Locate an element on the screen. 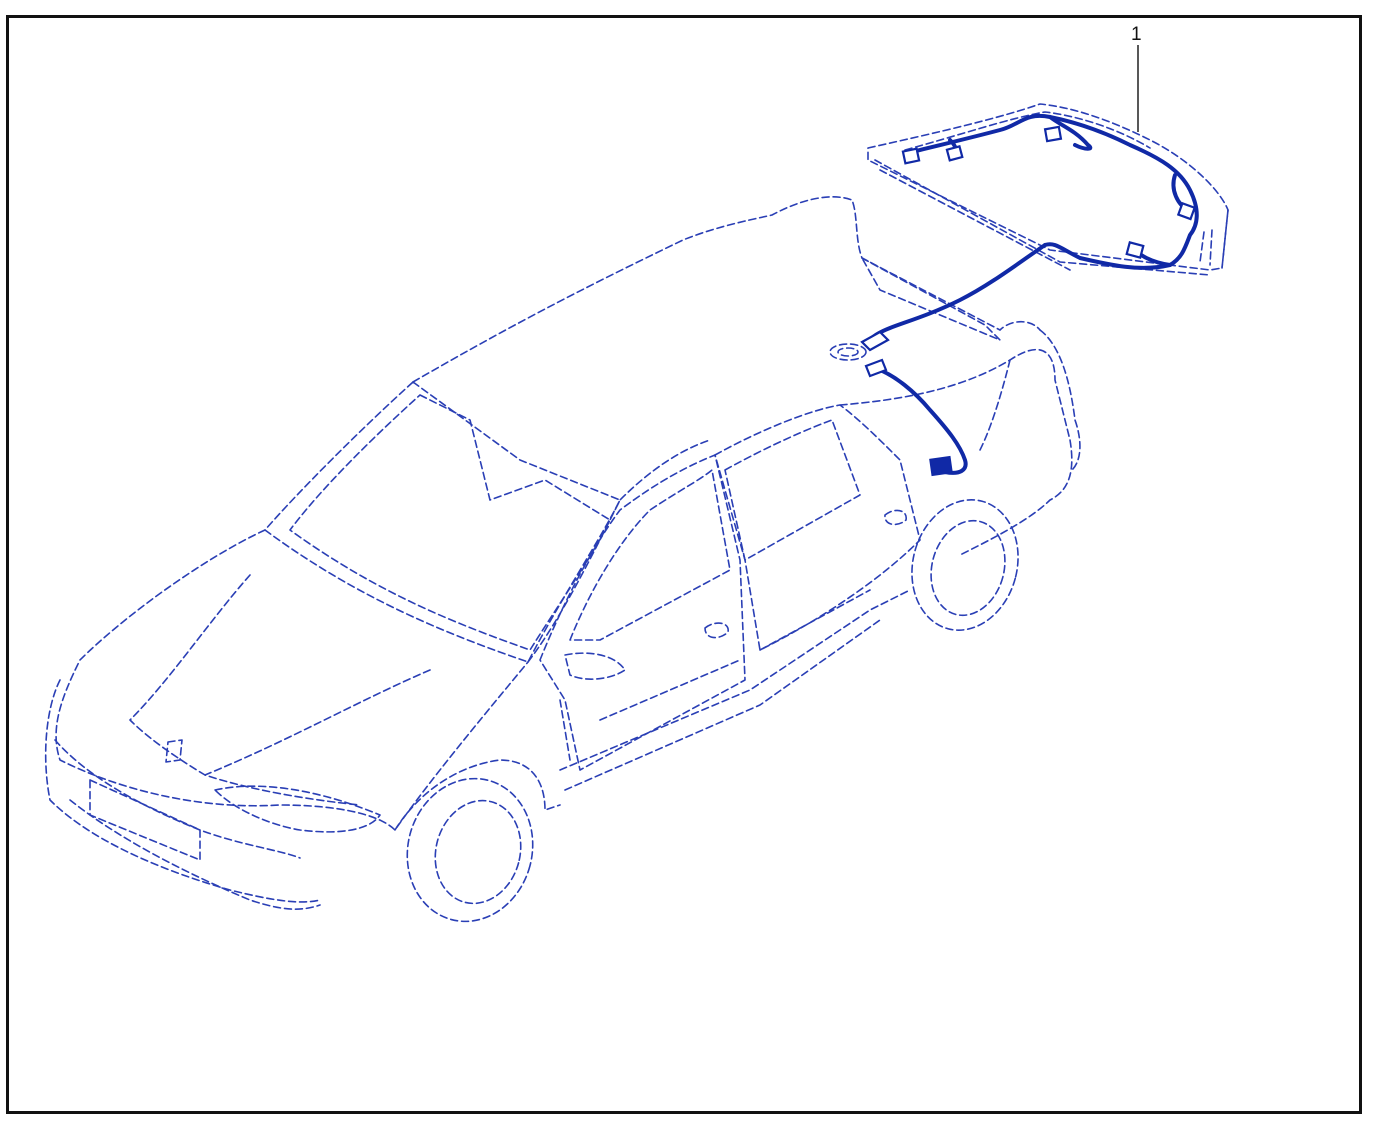 The image size is (1392, 1124). roof-outline is located at coordinates (726, 289).